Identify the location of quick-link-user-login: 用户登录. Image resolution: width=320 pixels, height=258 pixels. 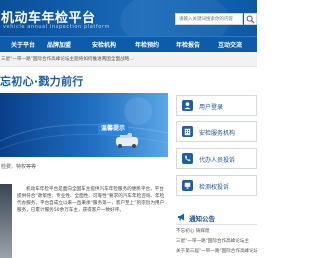
(216, 105).